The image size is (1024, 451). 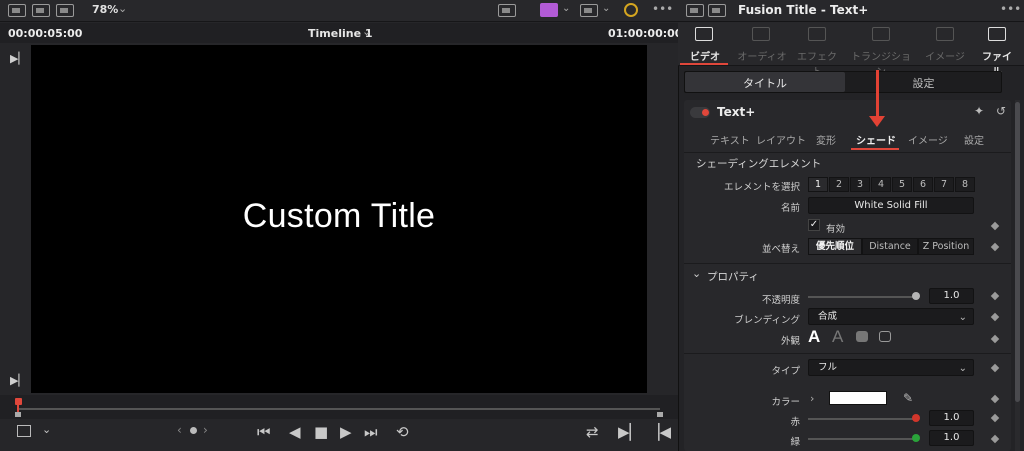 What do you see at coordinates (17, 10) in the screenshot?
I see `image-view-icon` at bounding box center [17, 10].